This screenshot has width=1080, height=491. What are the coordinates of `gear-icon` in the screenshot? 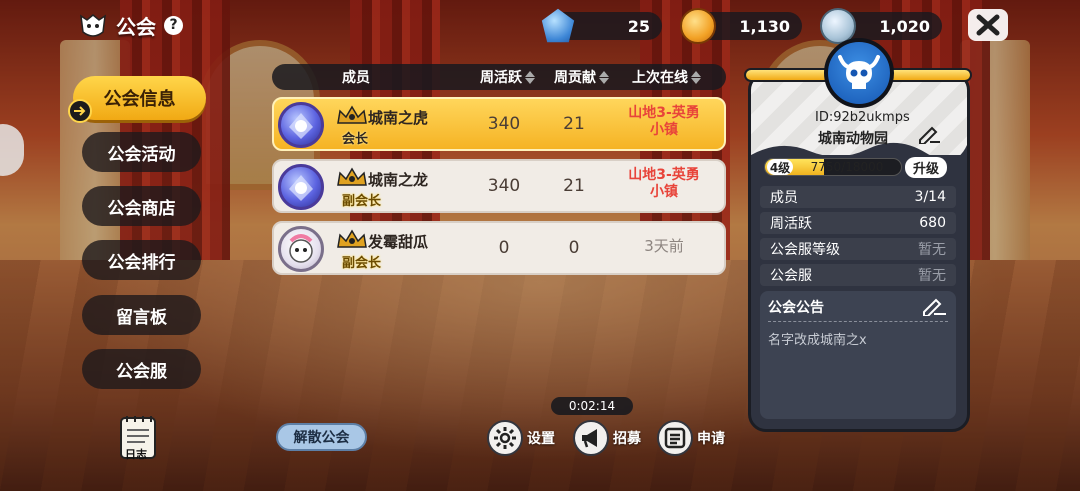 It's located at (505, 438).